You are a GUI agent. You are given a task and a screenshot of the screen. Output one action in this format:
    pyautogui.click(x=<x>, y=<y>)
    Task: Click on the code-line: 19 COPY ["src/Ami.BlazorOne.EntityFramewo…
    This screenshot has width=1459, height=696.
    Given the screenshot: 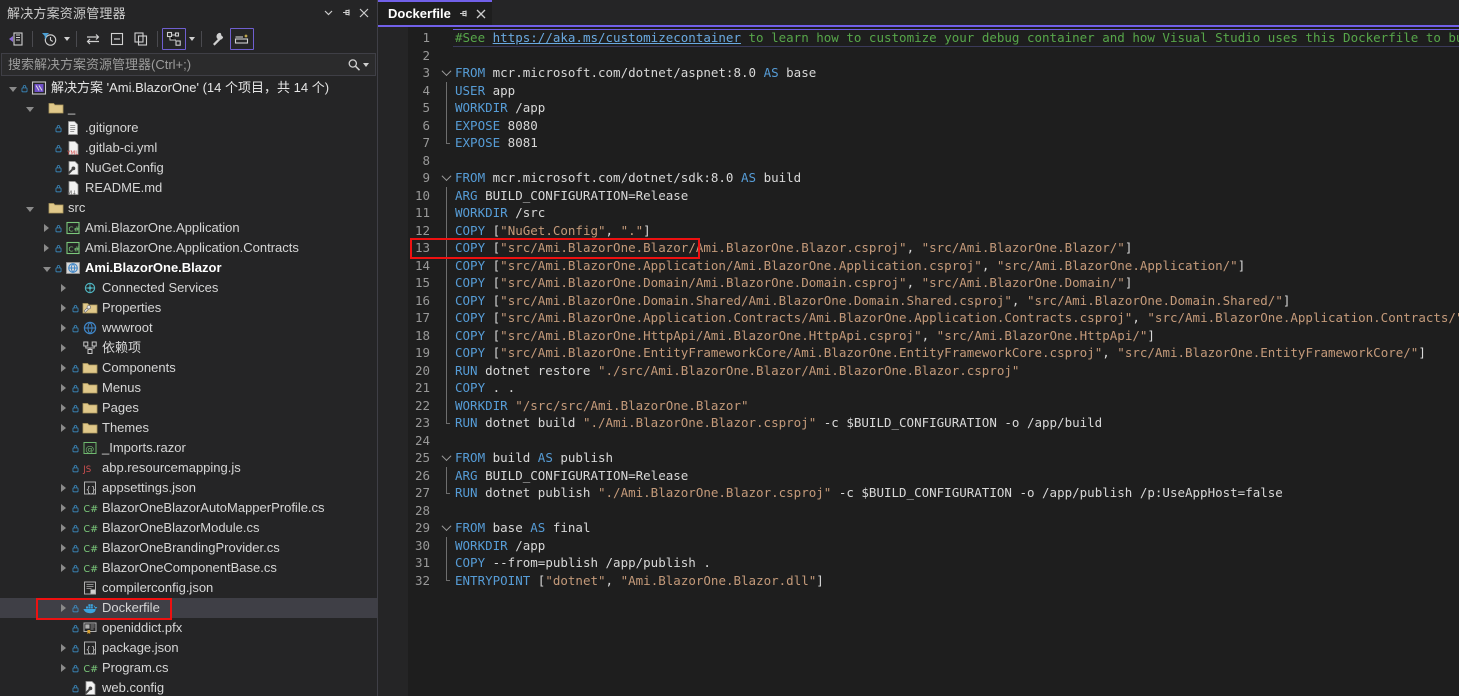 What is the action you would take?
    pyautogui.click(x=918, y=353)
    